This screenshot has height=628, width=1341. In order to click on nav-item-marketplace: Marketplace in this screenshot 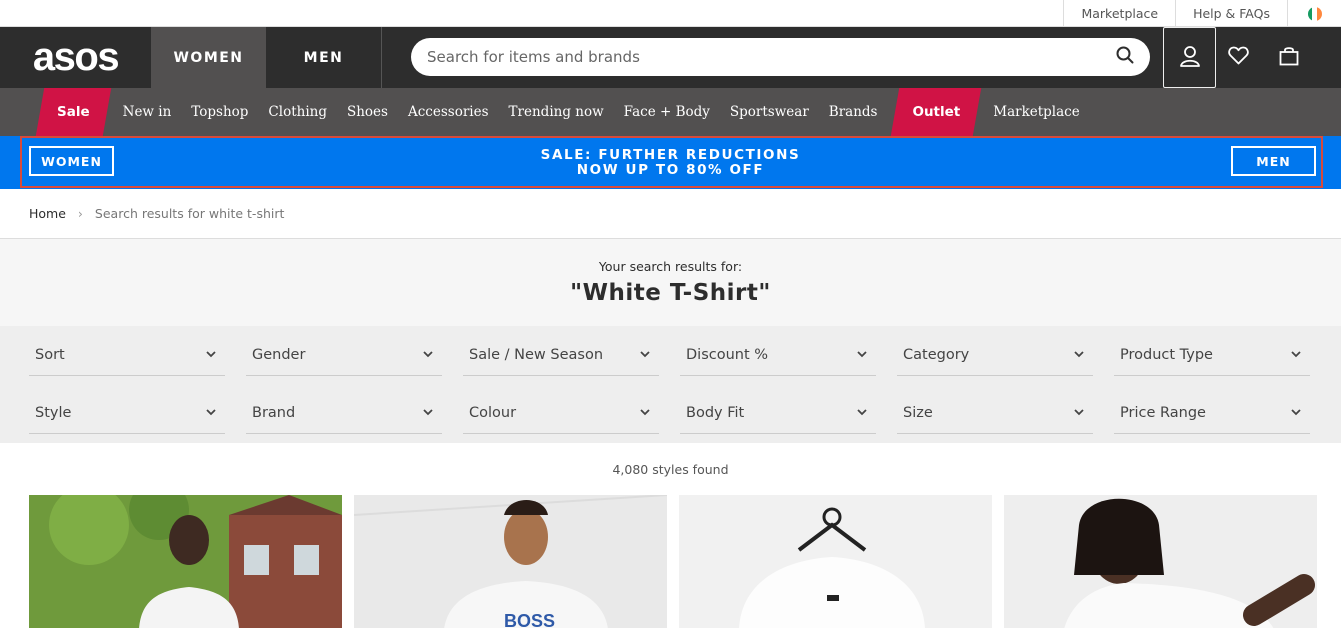, I will do `click(1036, 112)`.